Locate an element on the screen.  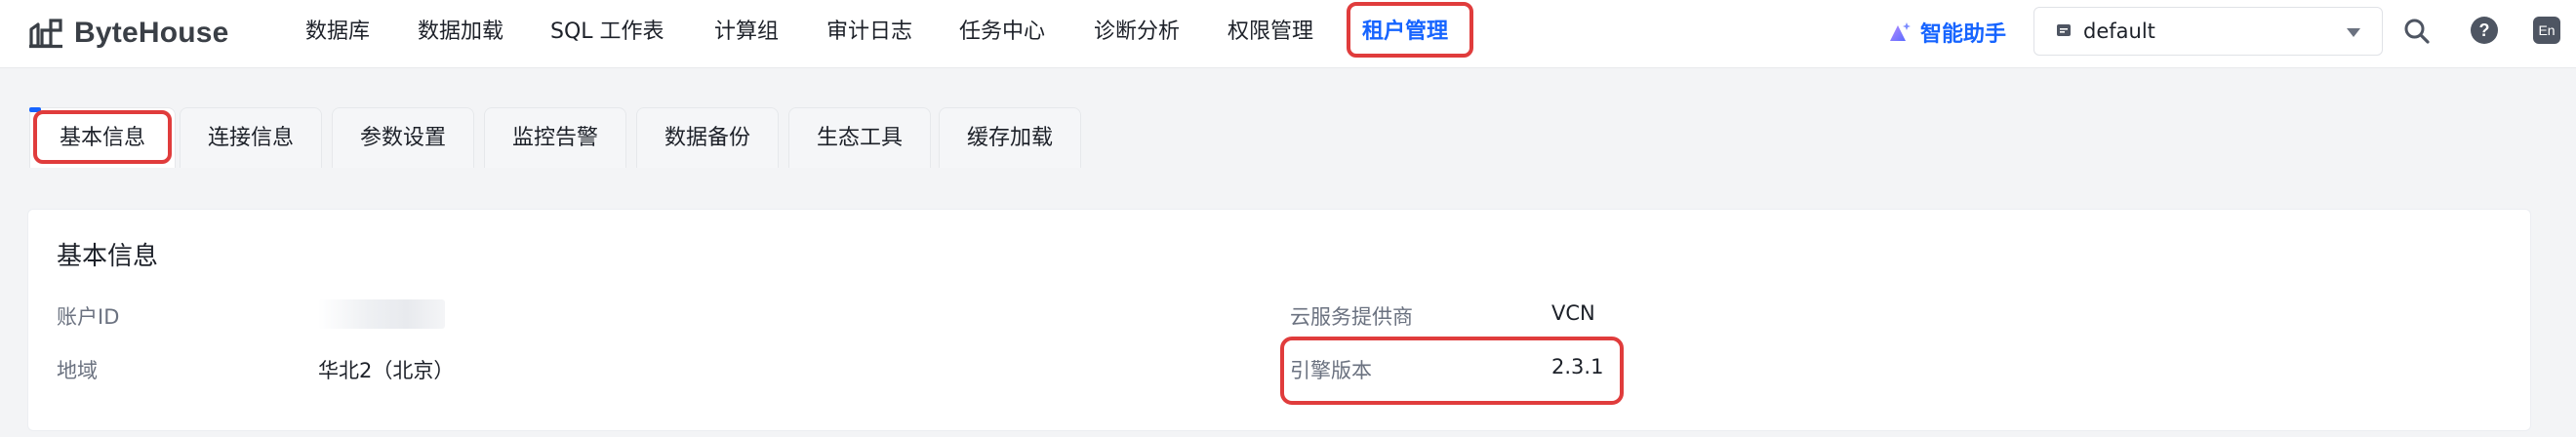
tab-cache-loading: 缓存加载 is located at coordinates (1010, 137).